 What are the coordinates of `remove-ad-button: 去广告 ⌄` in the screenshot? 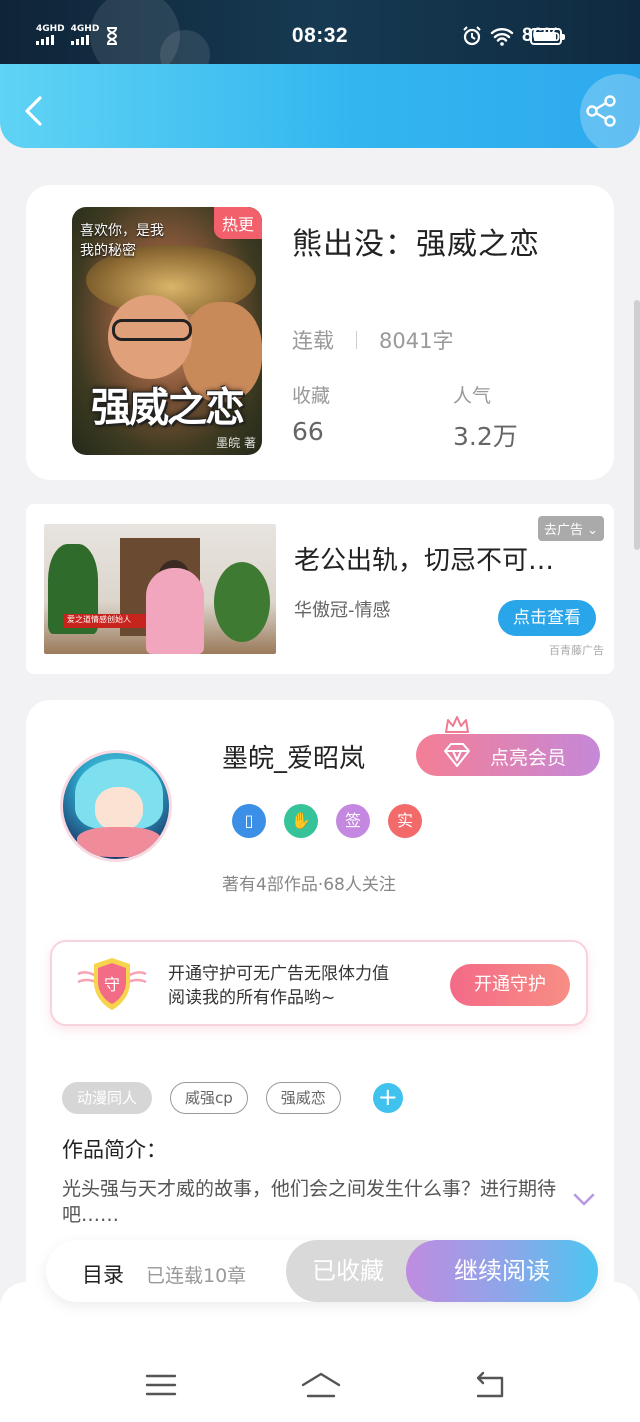 It's located at (570, 528).